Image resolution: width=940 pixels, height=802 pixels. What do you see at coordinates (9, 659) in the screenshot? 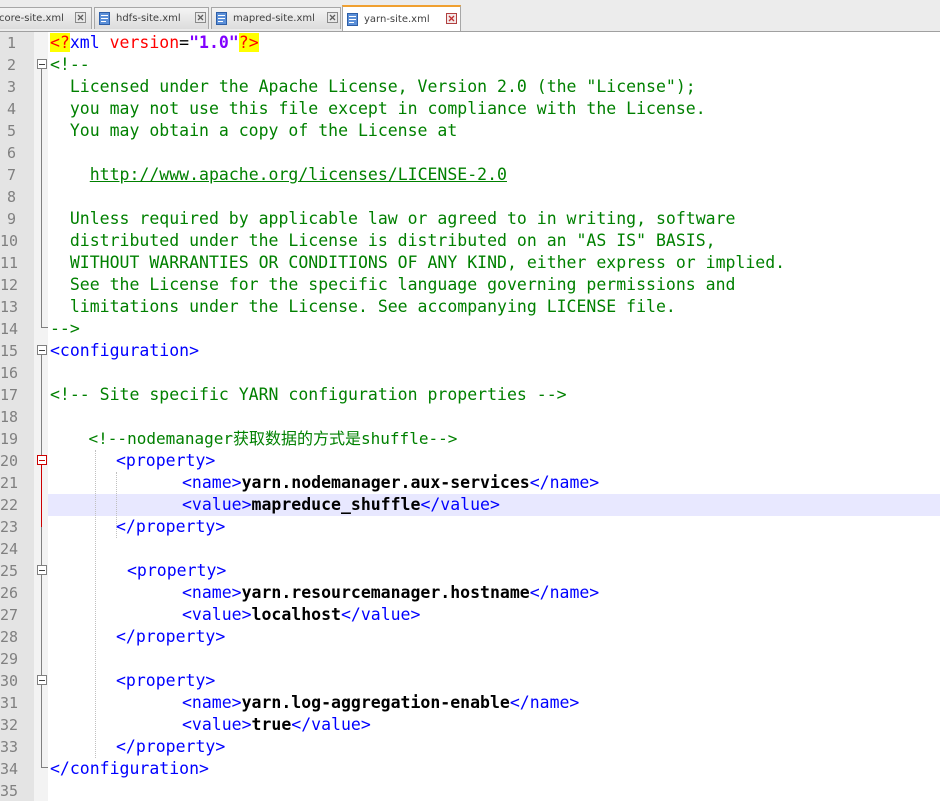
I see `line-number: 29` at bounding box center [9, 659].